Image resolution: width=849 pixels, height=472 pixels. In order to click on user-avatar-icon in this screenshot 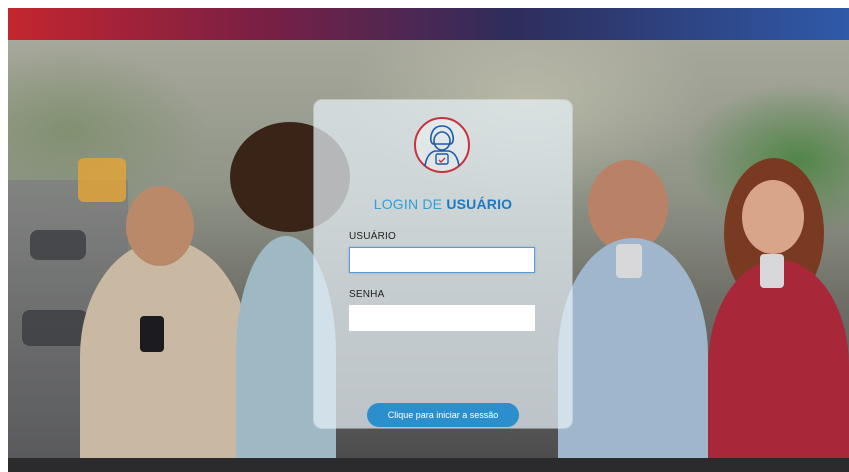, I will do `click(442, 145)`.